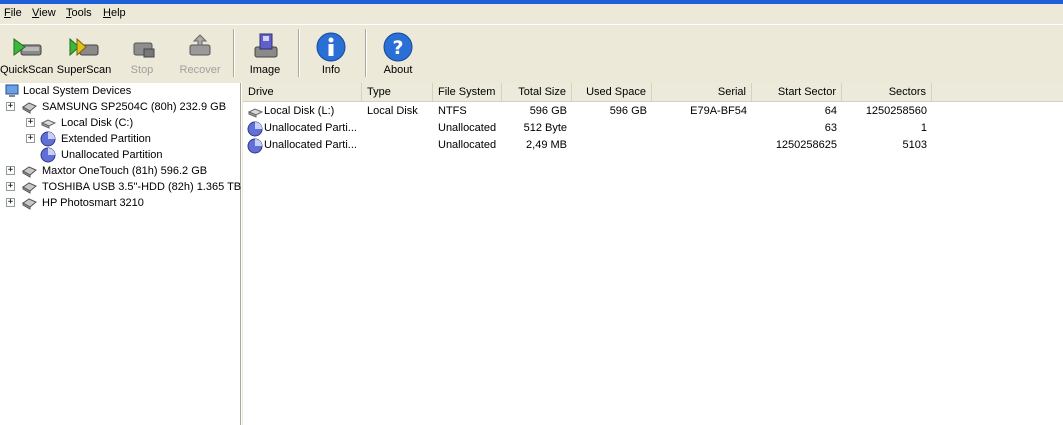 The width and height of the screenshot is (1063, 425). Describe the element at coordinates (830, 111) in the screenshot. I see `cell-start-sector: 64` at that location.